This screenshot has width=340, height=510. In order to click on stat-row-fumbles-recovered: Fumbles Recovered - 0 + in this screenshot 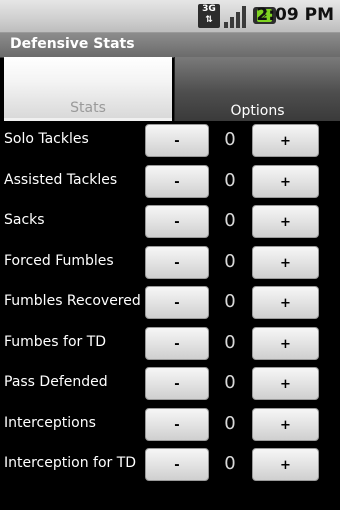, I will do `click(170, 303)`.